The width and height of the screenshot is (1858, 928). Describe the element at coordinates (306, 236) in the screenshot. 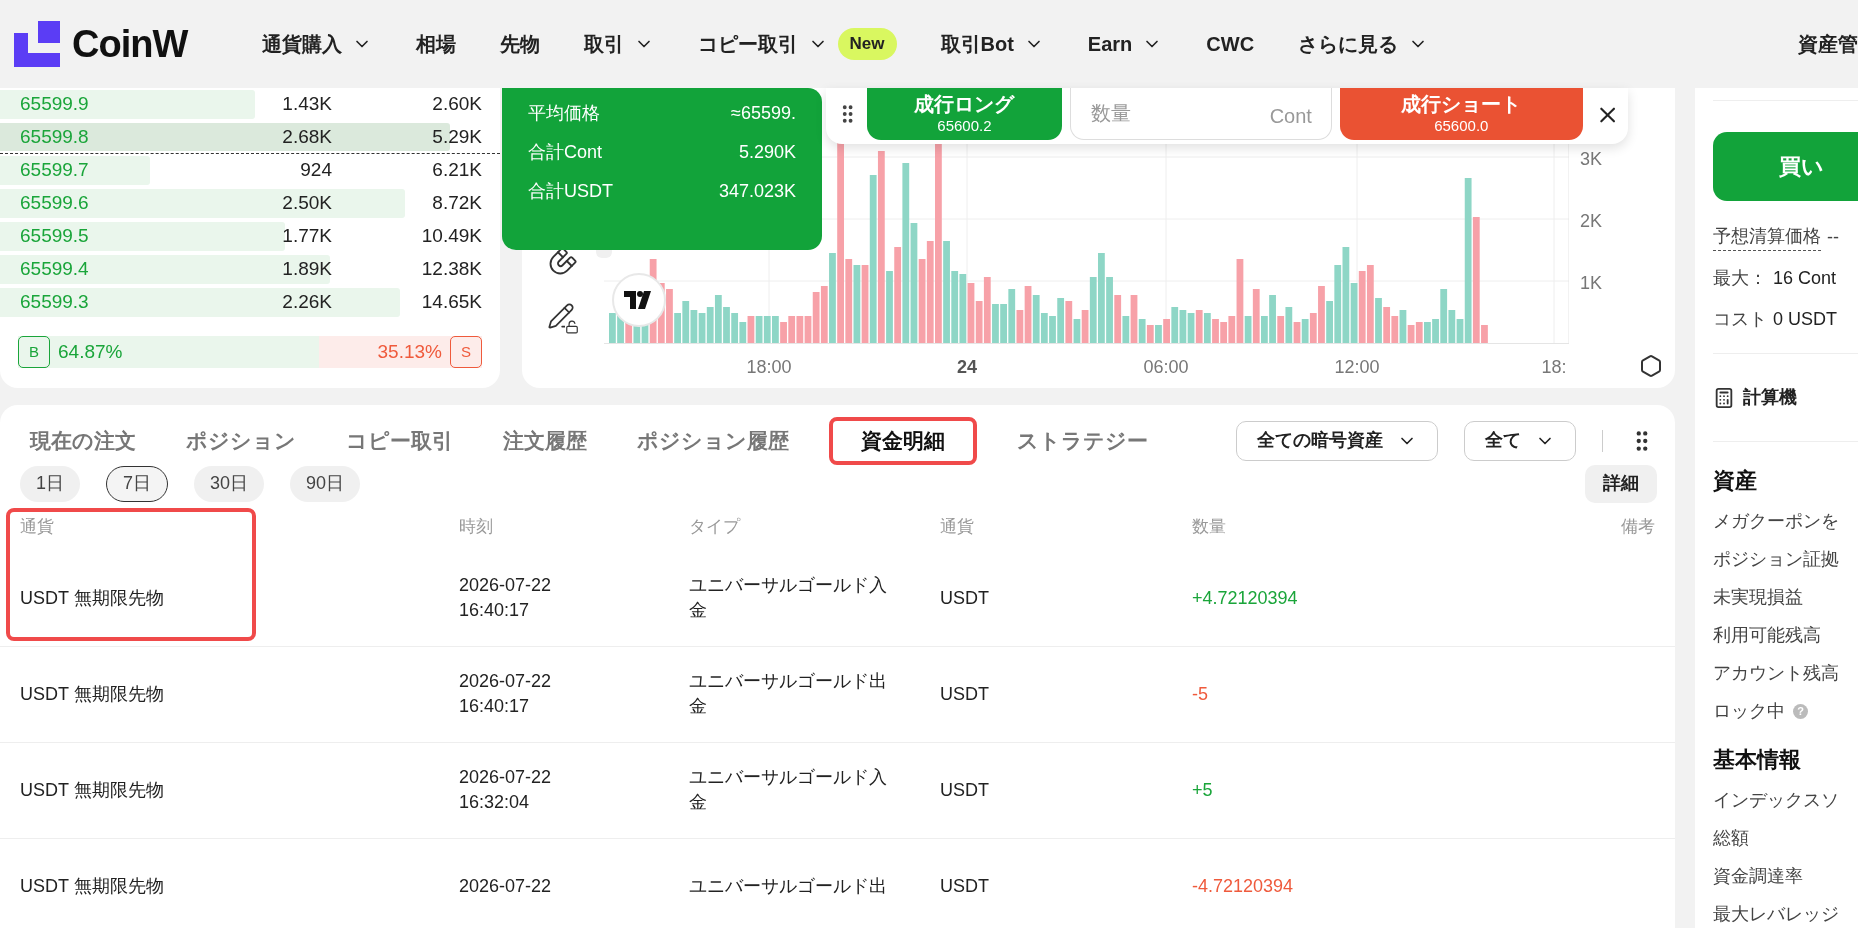

I see `bid-size: 1.77K` at that location.